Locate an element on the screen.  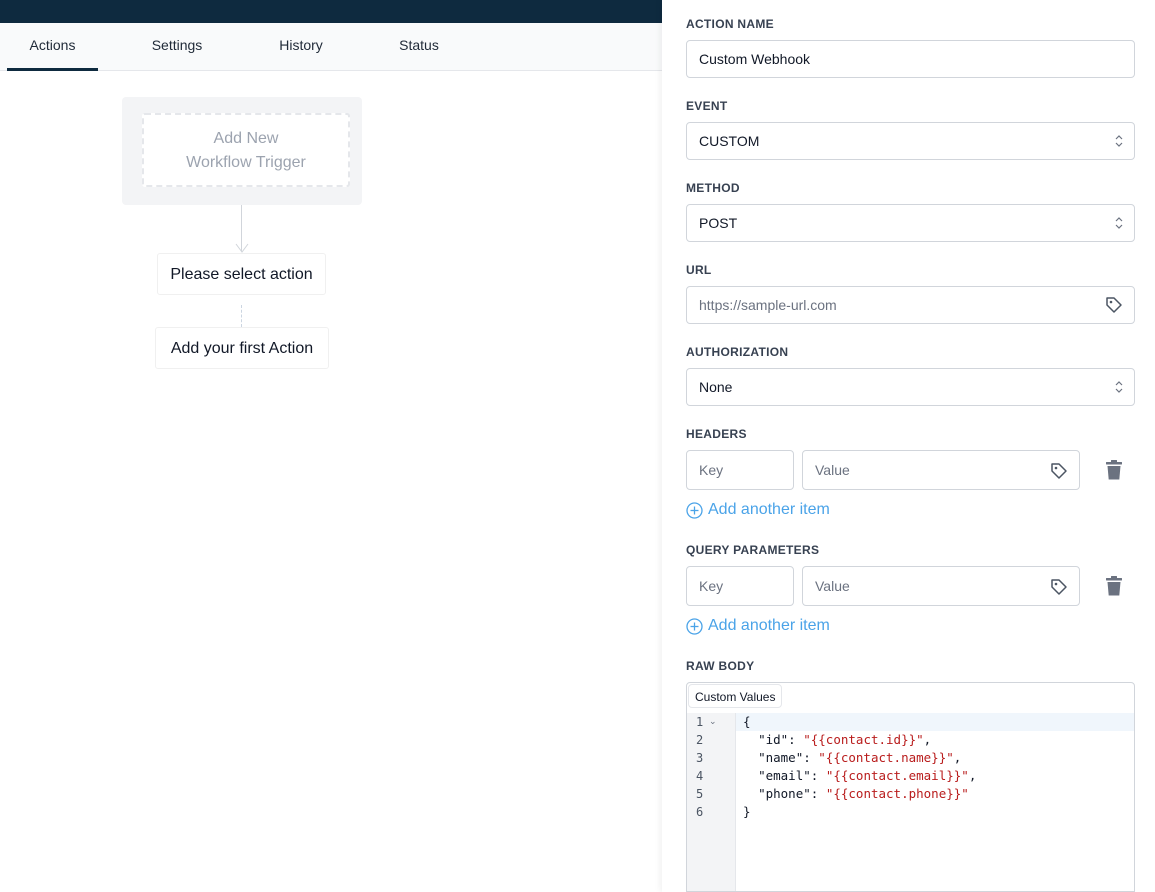
delete-query-trash-icon is located at coordinates (1114, 586).